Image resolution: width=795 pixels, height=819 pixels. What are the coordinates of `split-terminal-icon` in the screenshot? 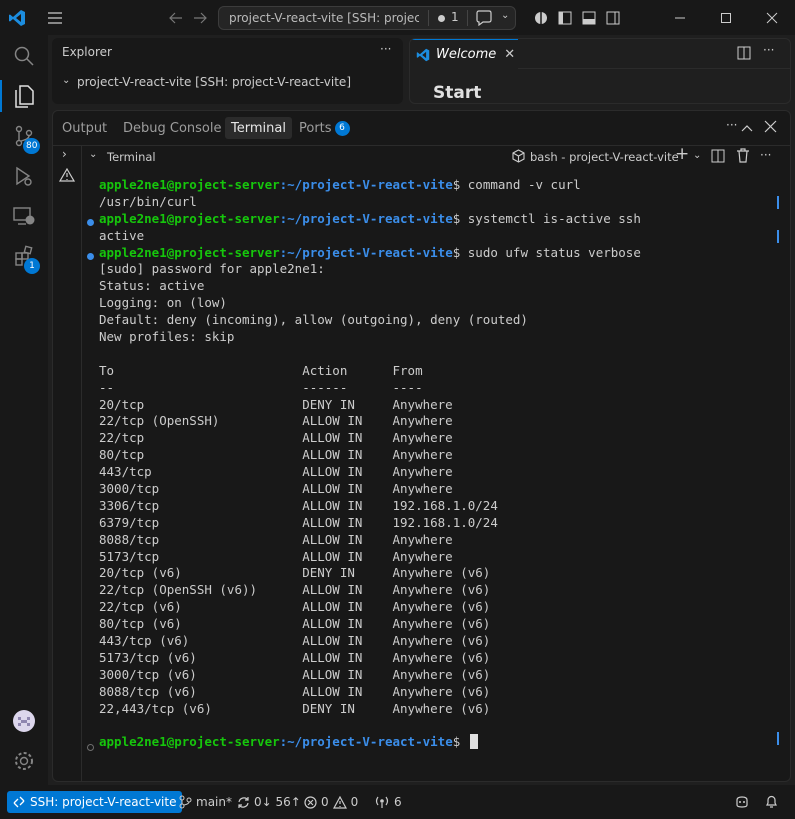 It's located at (718, 158).